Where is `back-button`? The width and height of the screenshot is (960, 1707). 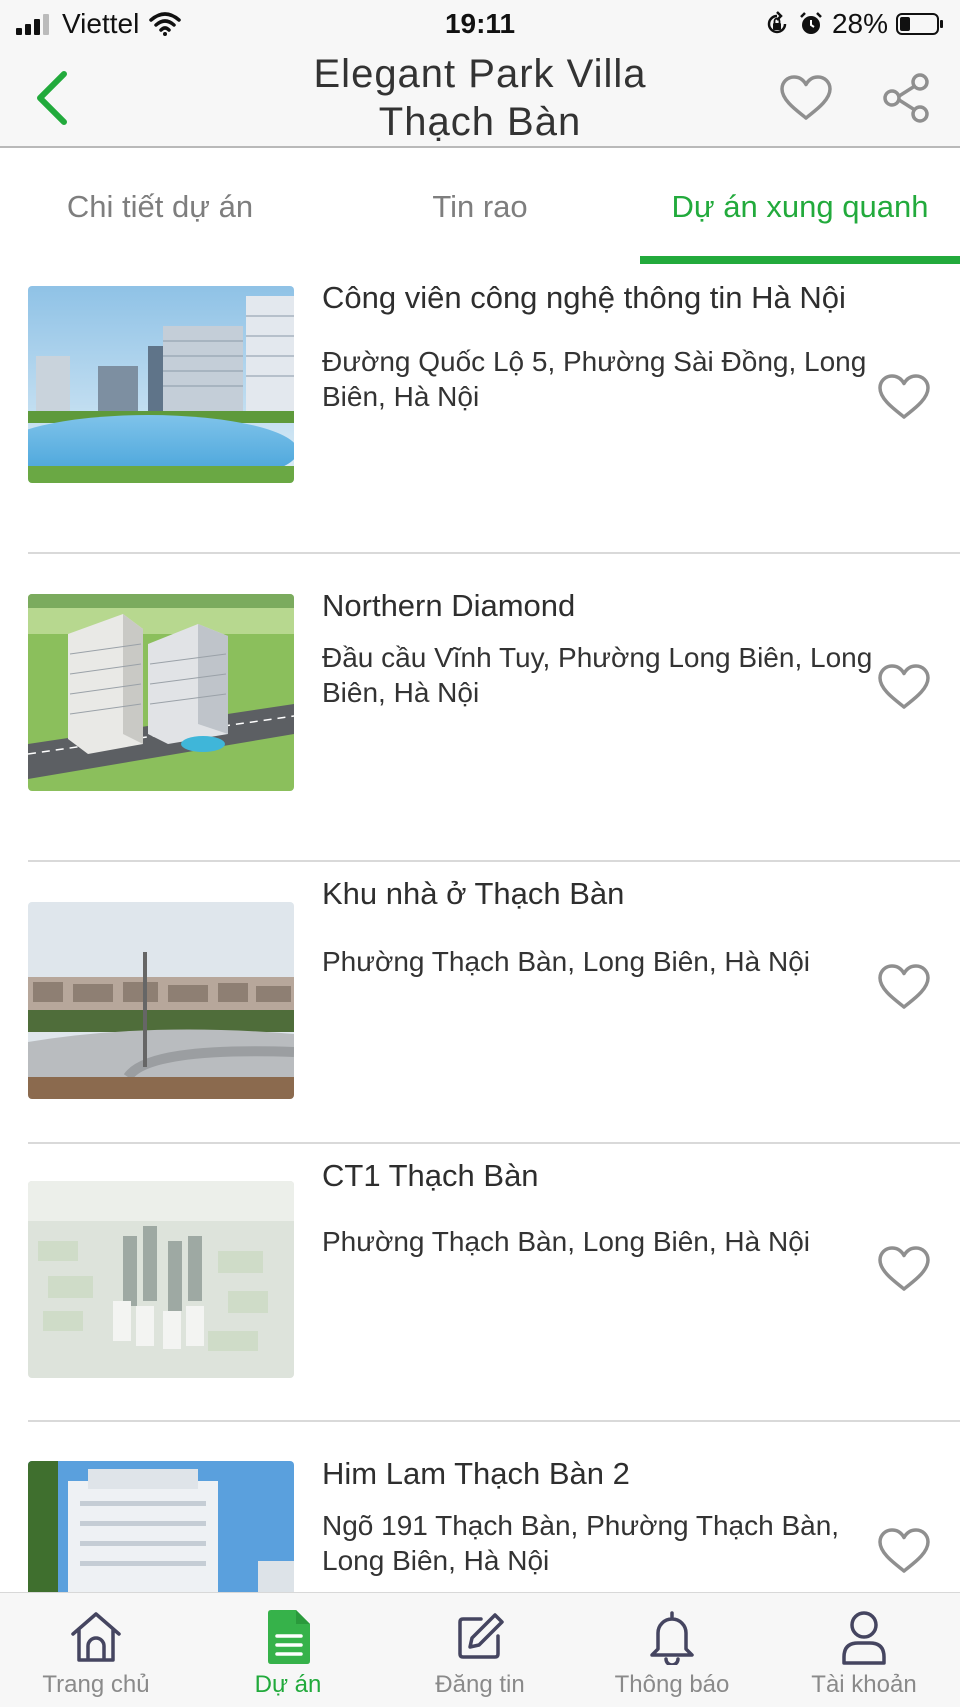 back-button is located at coordinates (52, 98).